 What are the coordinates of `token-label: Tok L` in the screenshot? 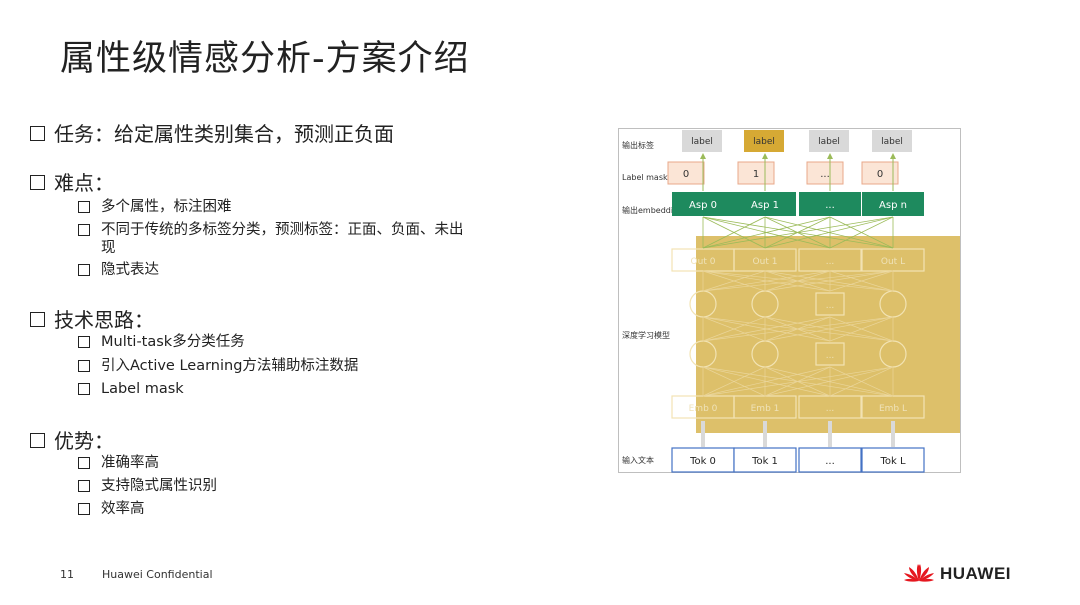 It's located at (892, 461).